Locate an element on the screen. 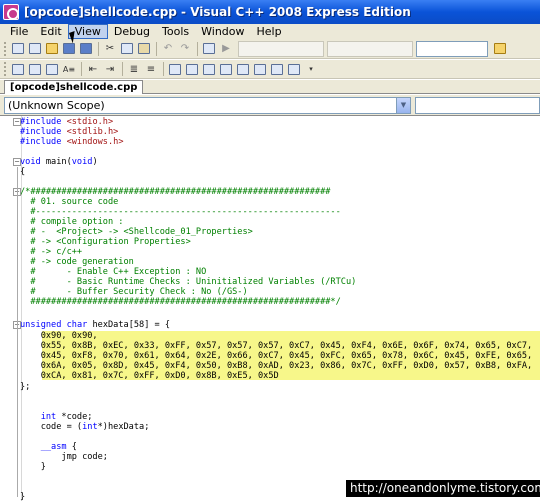 The width and height of the screenshot is (540, 501). display-parameter-info-icon is located at coordinates (35, 69).